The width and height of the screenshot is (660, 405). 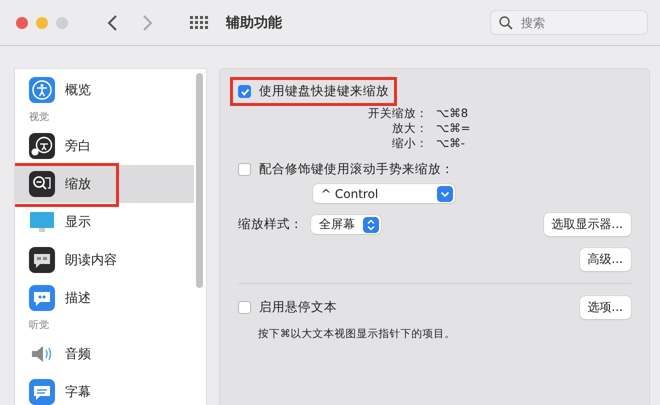 What do you see at coordinates (39, 326) in the screenshot?
I see `section-header: 听觉` at bounding box center [39, 326].